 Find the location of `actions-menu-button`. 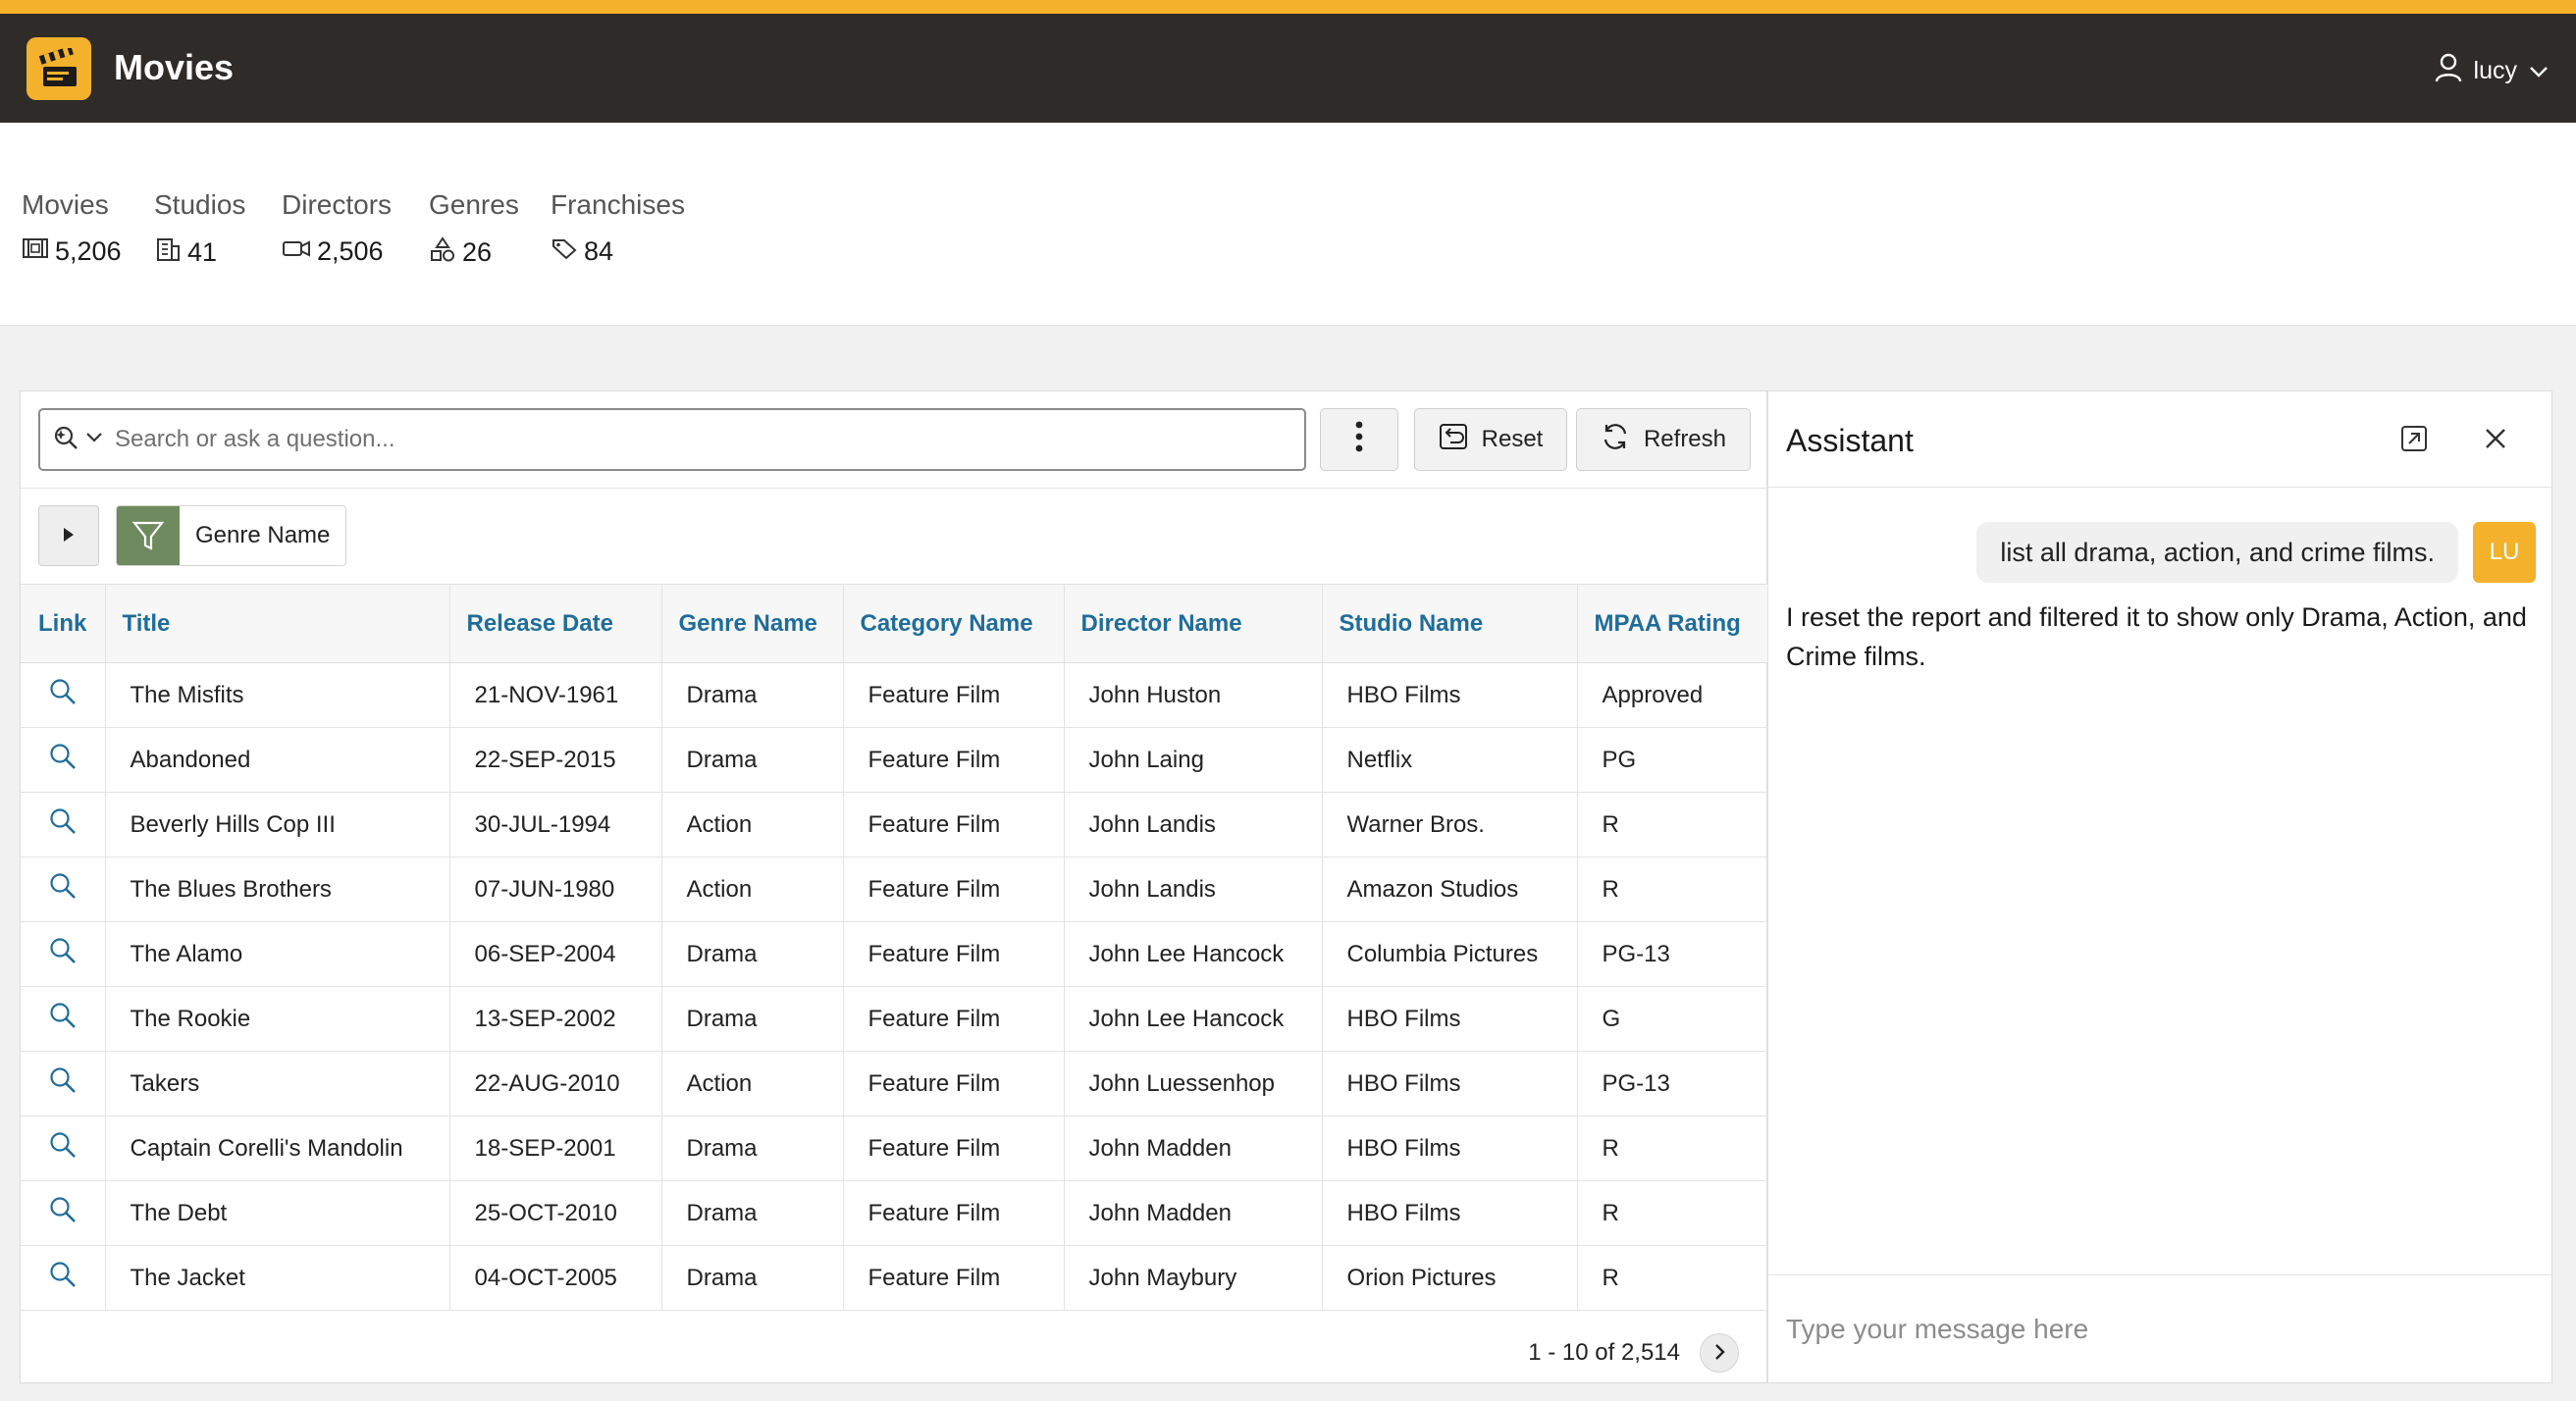

actions-menu-button is located at coordinates (1359, 439).